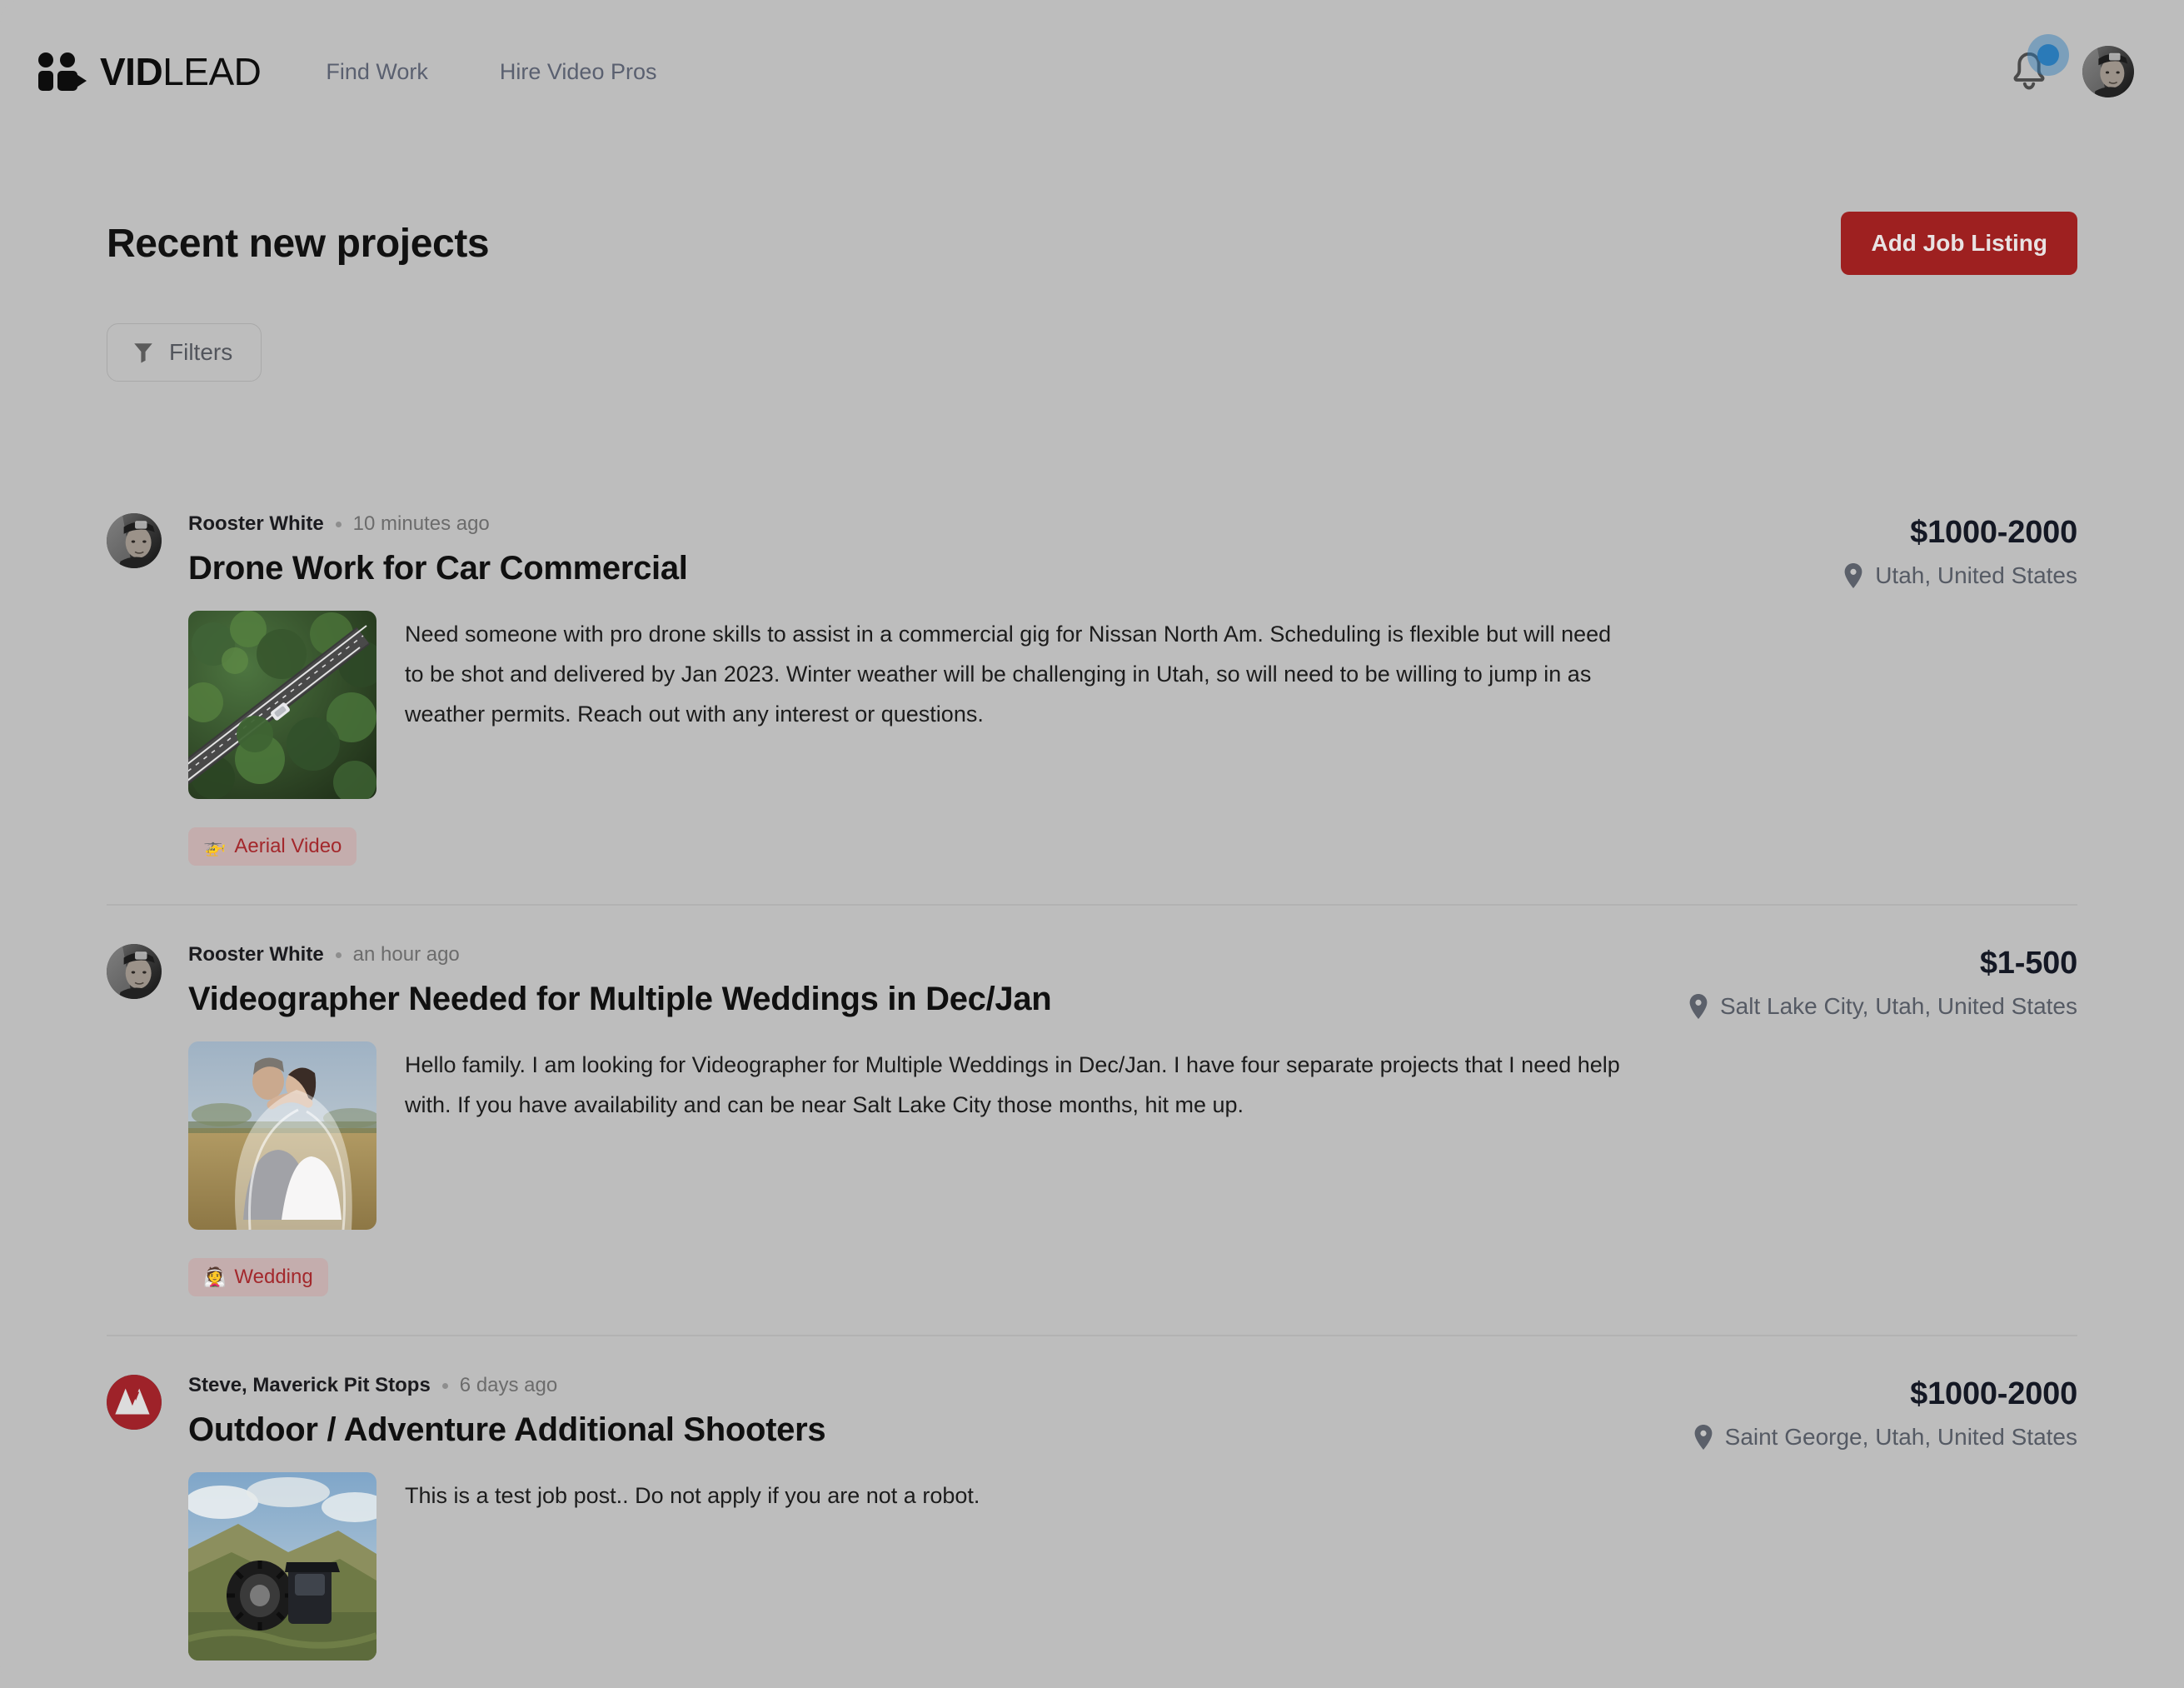 This screenshot has height=1688, width=2184. I want to click on listing-location-row: Saint George, Utah, United States, so click(1877, 1437).